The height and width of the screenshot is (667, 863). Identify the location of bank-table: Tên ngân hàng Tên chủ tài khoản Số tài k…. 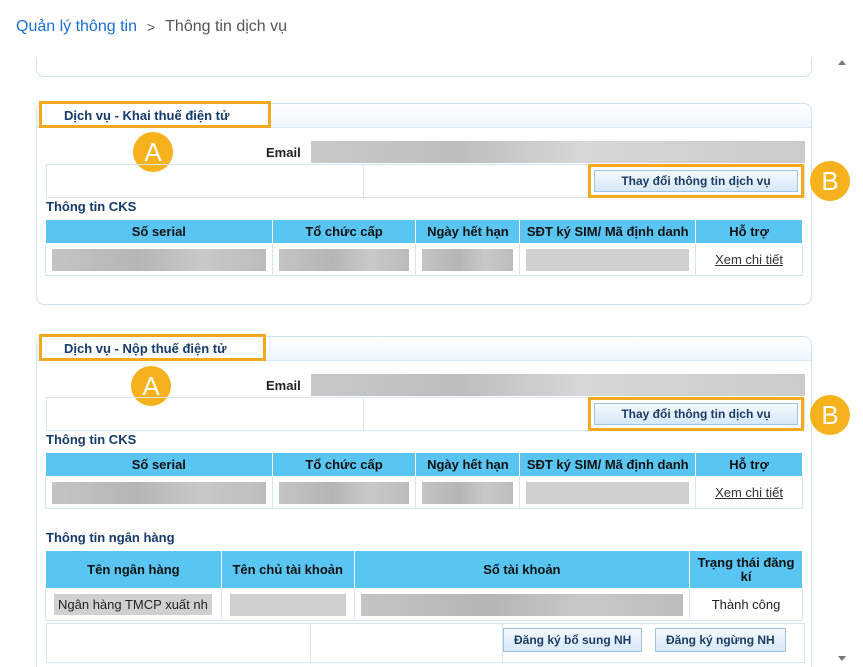
(424, 585).